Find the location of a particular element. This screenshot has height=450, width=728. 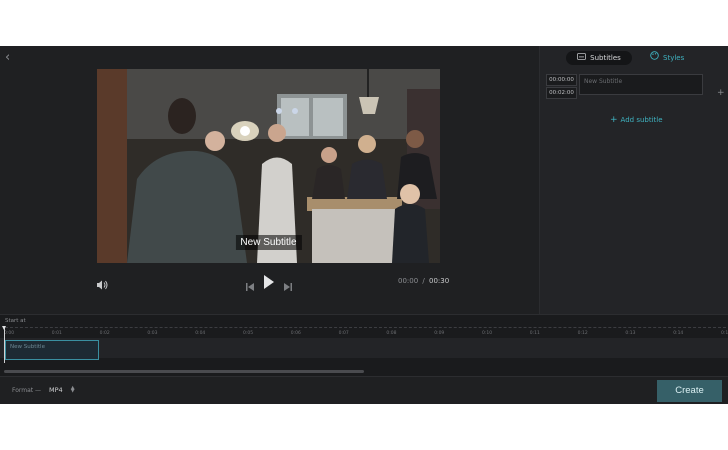

timeline-tick: 0:03 is located at coordinates (152, 333).